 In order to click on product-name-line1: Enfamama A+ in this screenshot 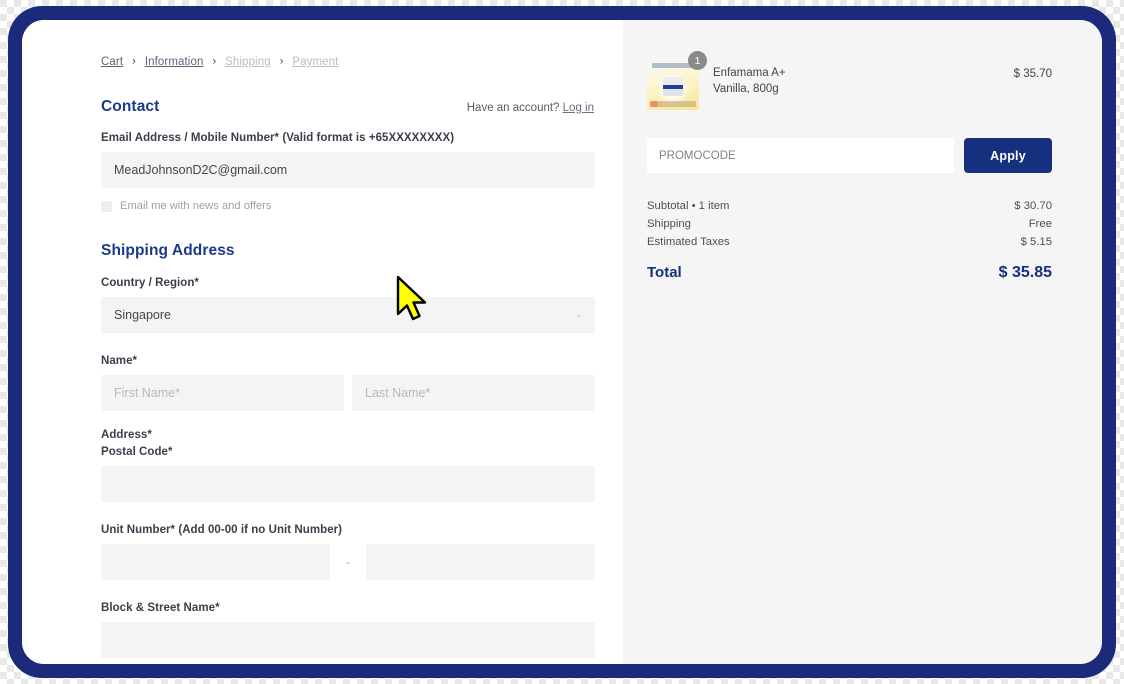, I will do `click(749, 73)`.